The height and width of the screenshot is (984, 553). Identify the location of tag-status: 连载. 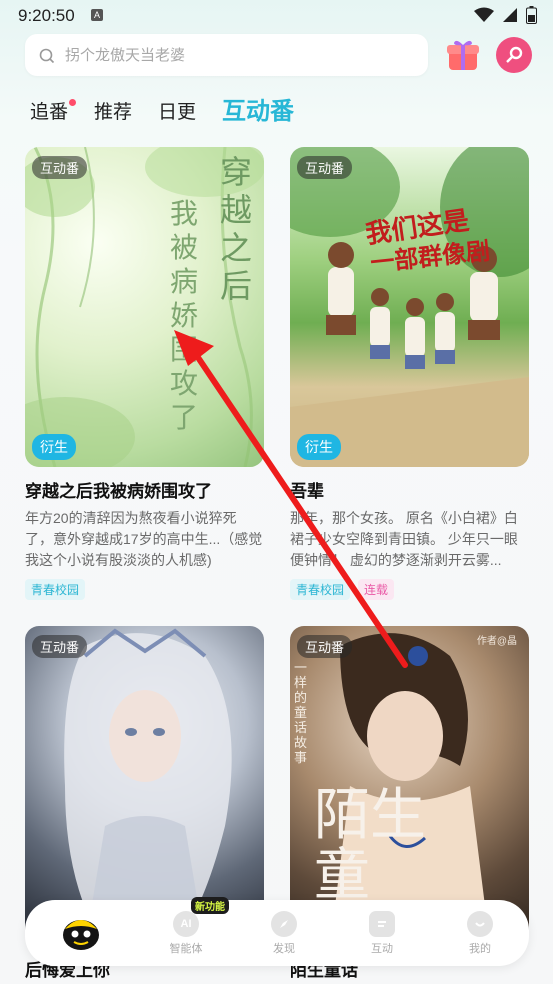
(376, 589).